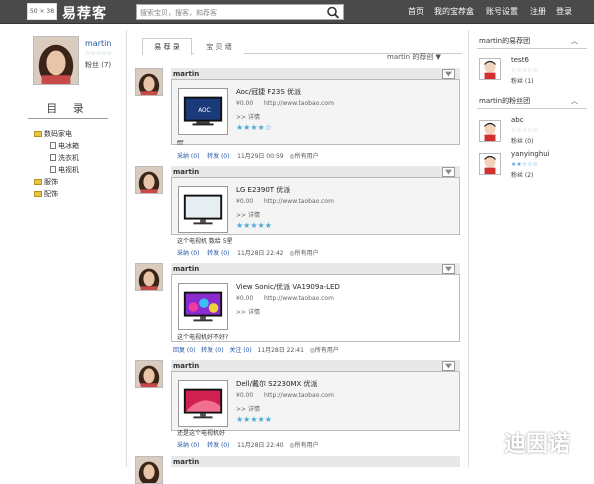  What do you see at coordinates (538, 11) in the screenshot?
I see `nav-register: 注册` at bounding box center [538, 11].